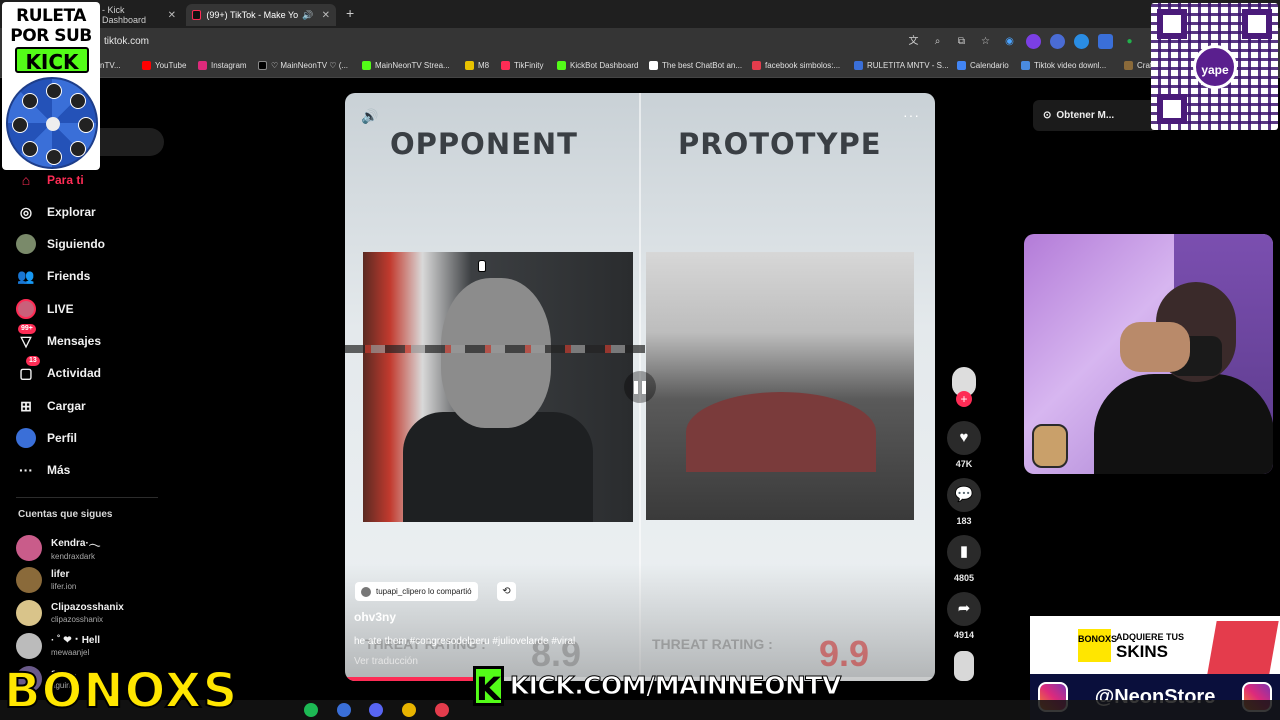 This screenshot has width=1280, height=720. I want to click on following-account: · ˚ ❤ ⠂Hell mewaanjel, so click(58, 646).